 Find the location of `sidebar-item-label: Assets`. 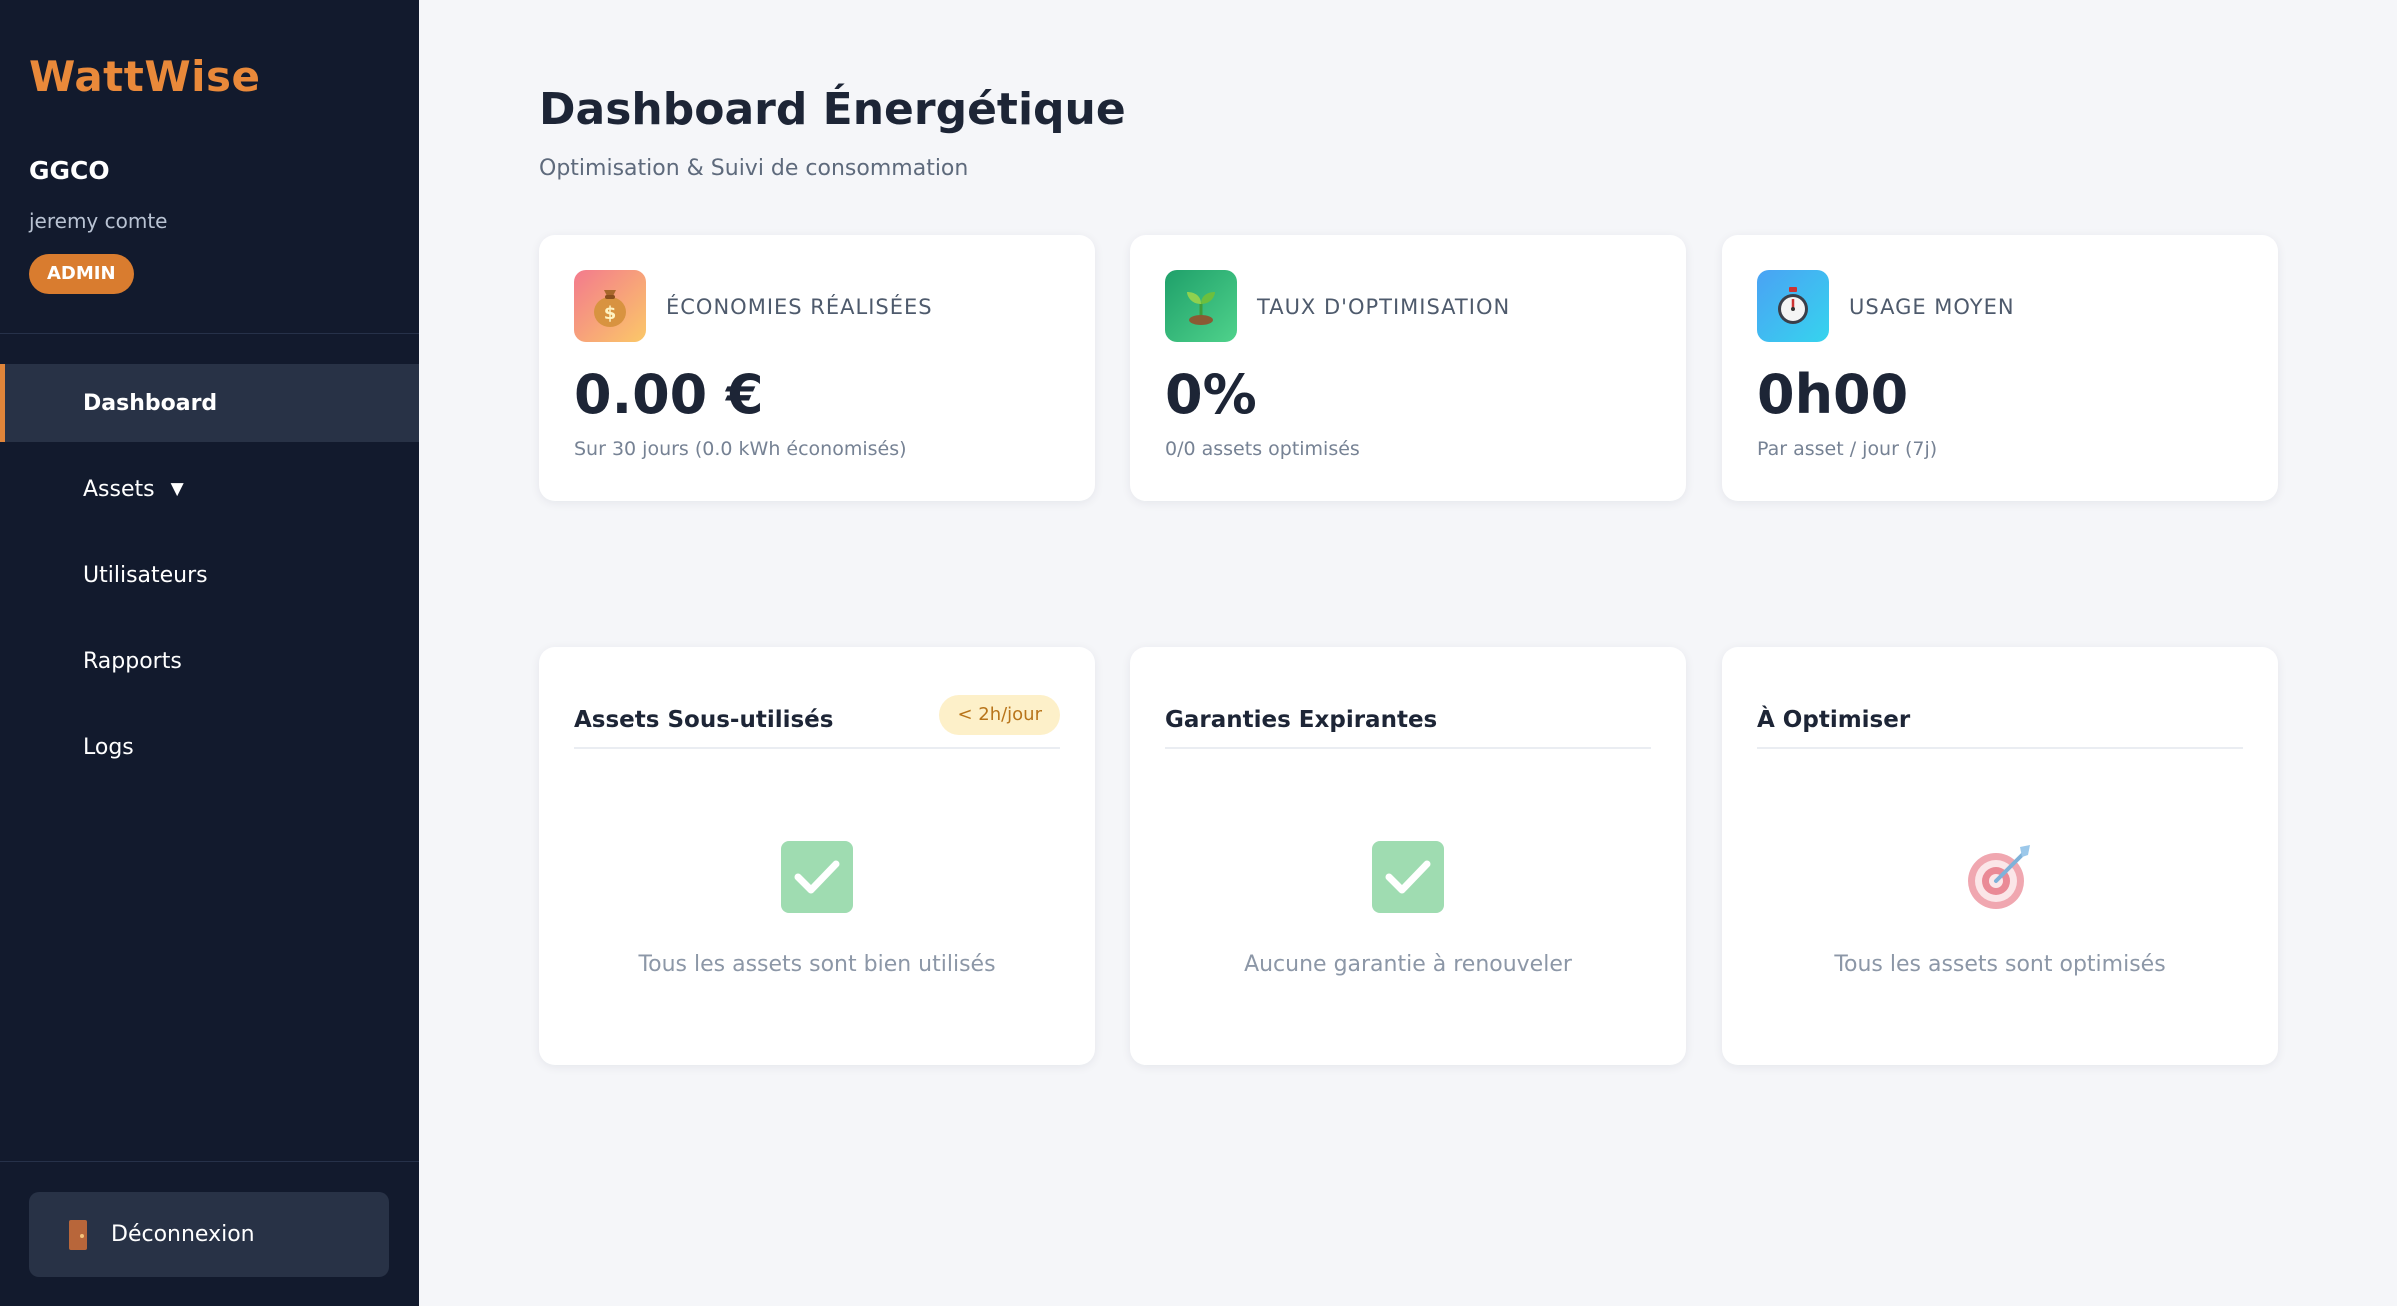

sidebar-item-label: Assets is located at coordinates (119, 489).